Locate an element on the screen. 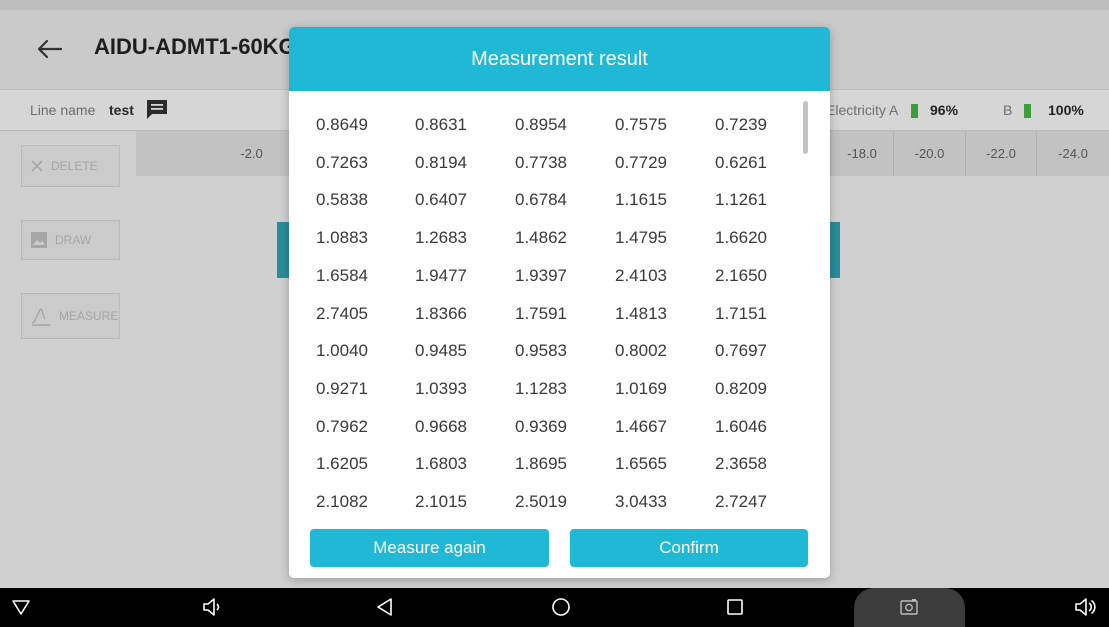 This screenshot has height=627, width=1109. result-value: 1.4795 is located at coordinates (641, 238).